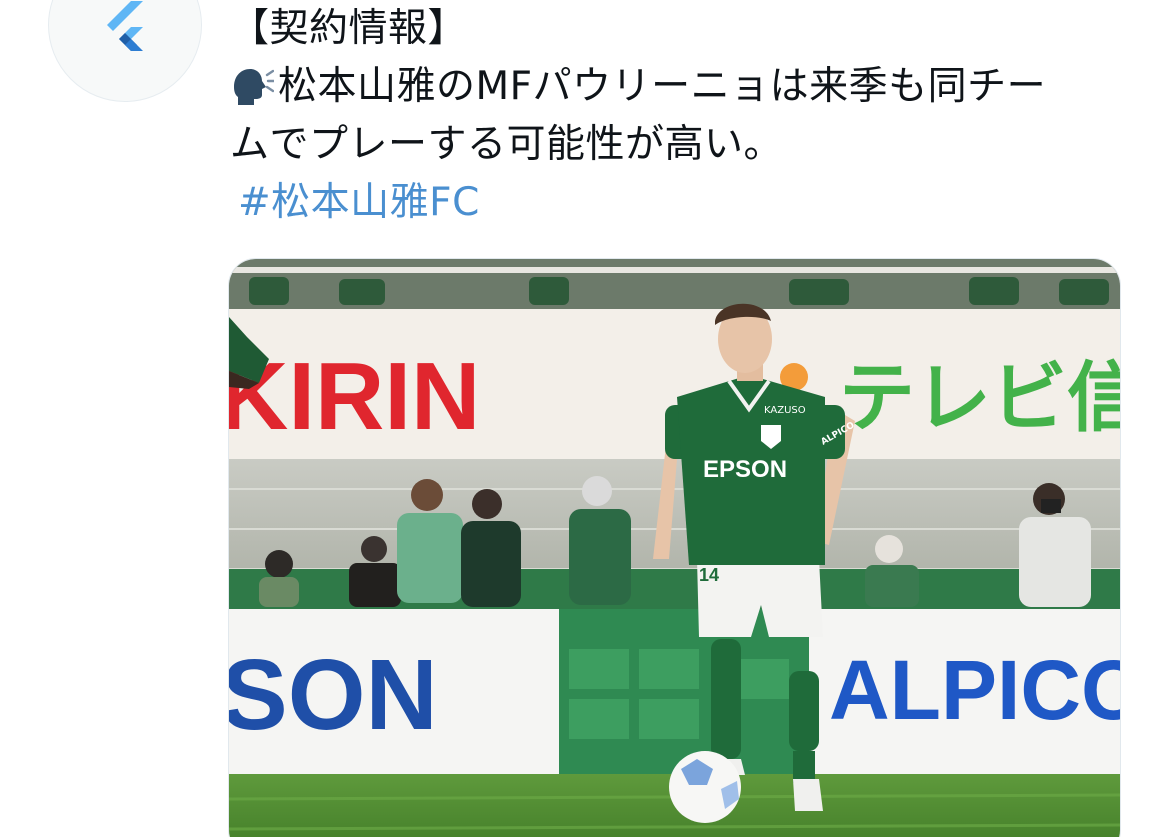 The width and height of the screenshot is (1170, 837). I want to click on ad-board-right-text: ALPICO, so click(975, 690).